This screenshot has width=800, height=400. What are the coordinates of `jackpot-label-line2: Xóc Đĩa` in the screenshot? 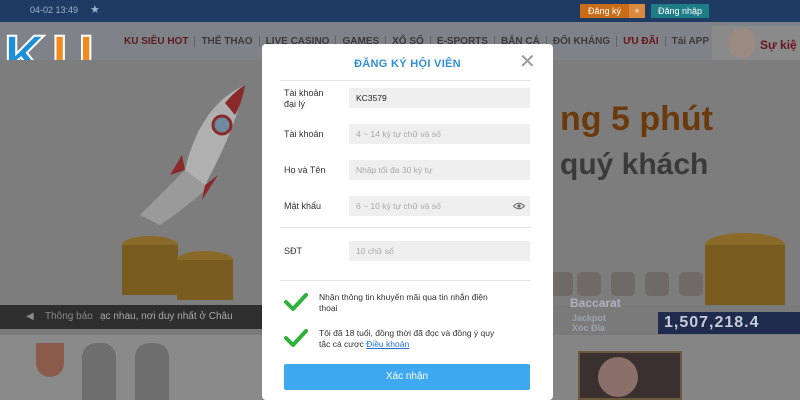 It's located at (589, 328).